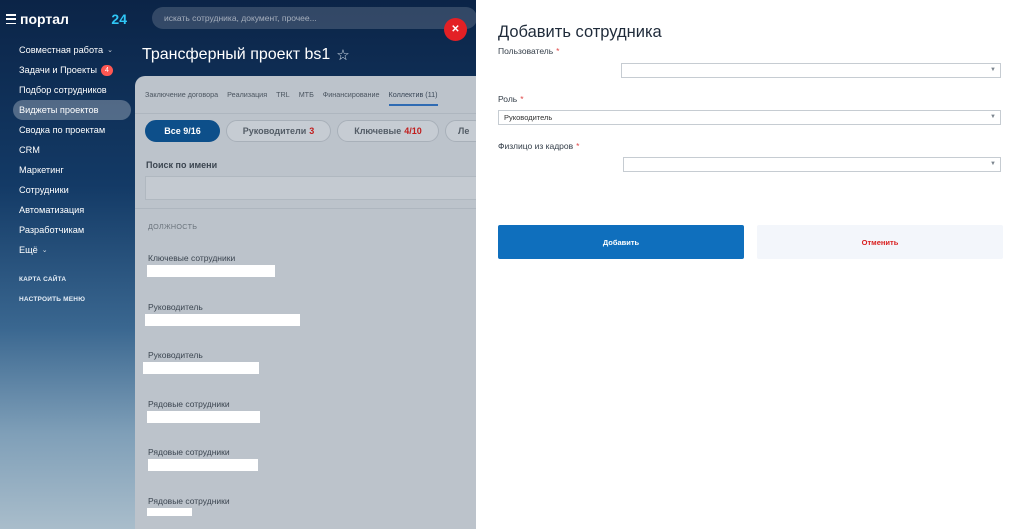 The width and height of the screenshot is (1024, 529). What do you see at coordinates (52, 230) in the screenshot?
I see `sidebar-item-label: Разработчикам` at bounding box center [52, 230].